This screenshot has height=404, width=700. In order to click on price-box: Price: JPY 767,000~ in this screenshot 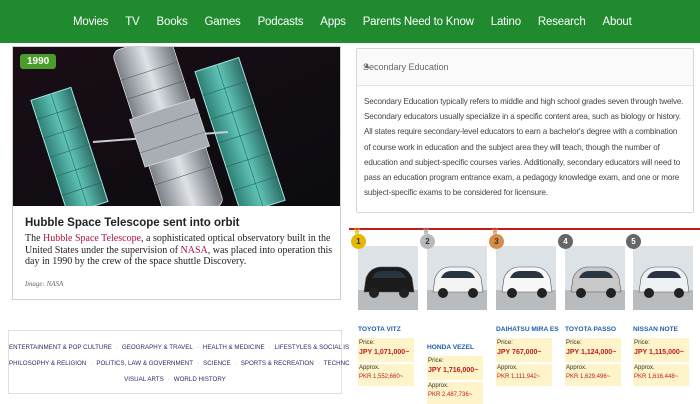, I will do `click(524, 350)`.